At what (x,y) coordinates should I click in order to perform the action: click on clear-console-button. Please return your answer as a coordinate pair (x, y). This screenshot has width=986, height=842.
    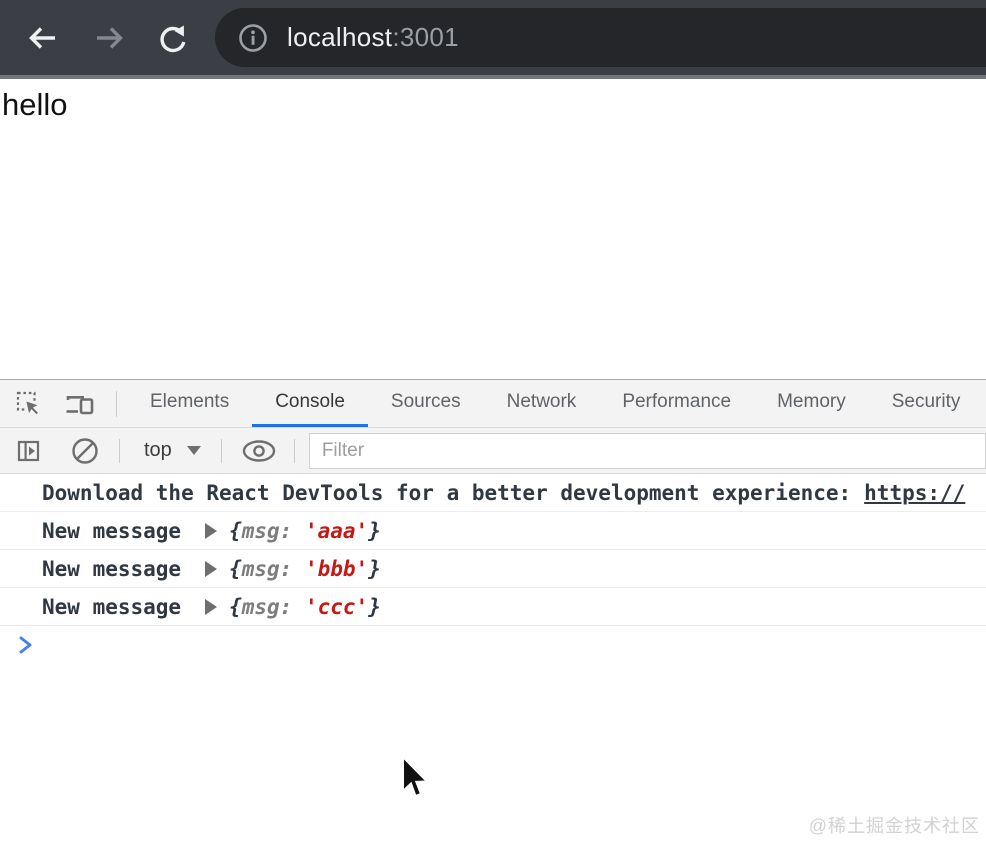
    Looking at the image, I should click on (85, 451).